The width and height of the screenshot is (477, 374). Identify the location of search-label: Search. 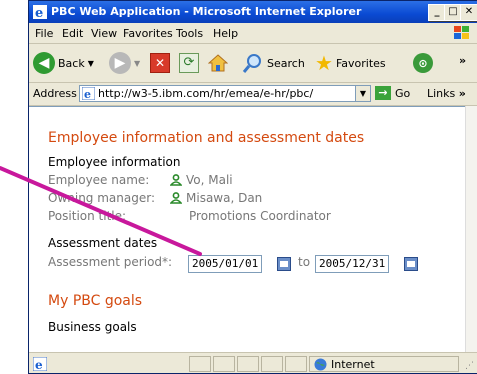
(286, 63).